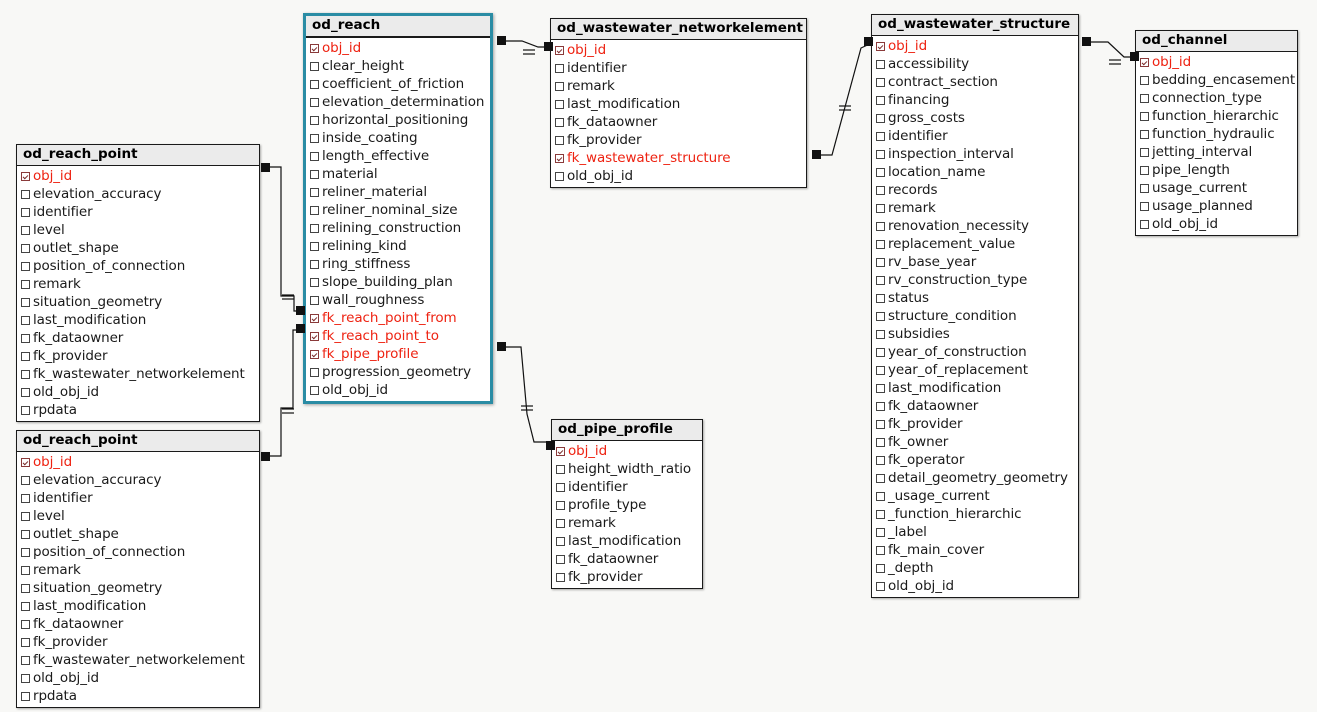  Describe the element at coordinates (975, 514) in the screenshot. I see `field-row: _function_hierarchic` at that location.